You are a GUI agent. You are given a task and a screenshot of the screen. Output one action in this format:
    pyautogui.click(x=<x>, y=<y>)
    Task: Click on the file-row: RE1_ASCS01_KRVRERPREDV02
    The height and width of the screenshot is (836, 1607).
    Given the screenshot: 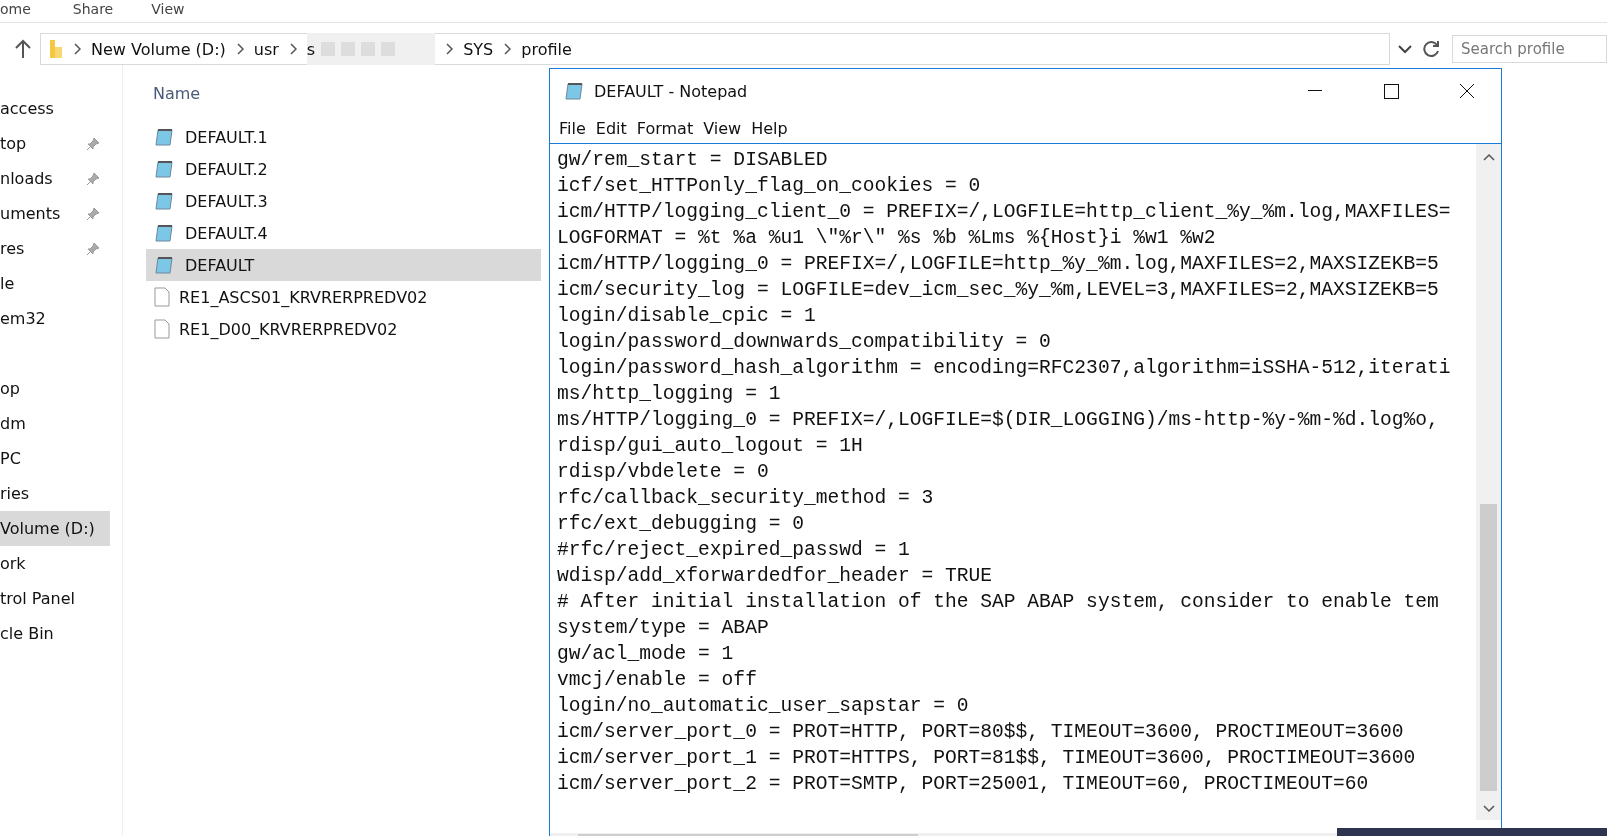 What is the action you would take?
    pyautogui.click(x=343, y=297)
    